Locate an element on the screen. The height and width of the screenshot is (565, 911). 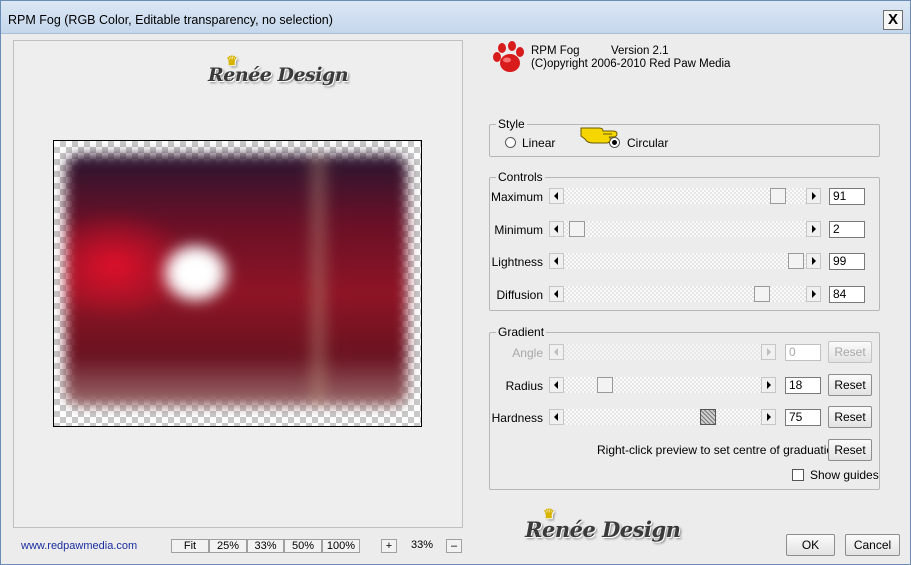
diffusion-slider-track is located at coordinates (685, 294).